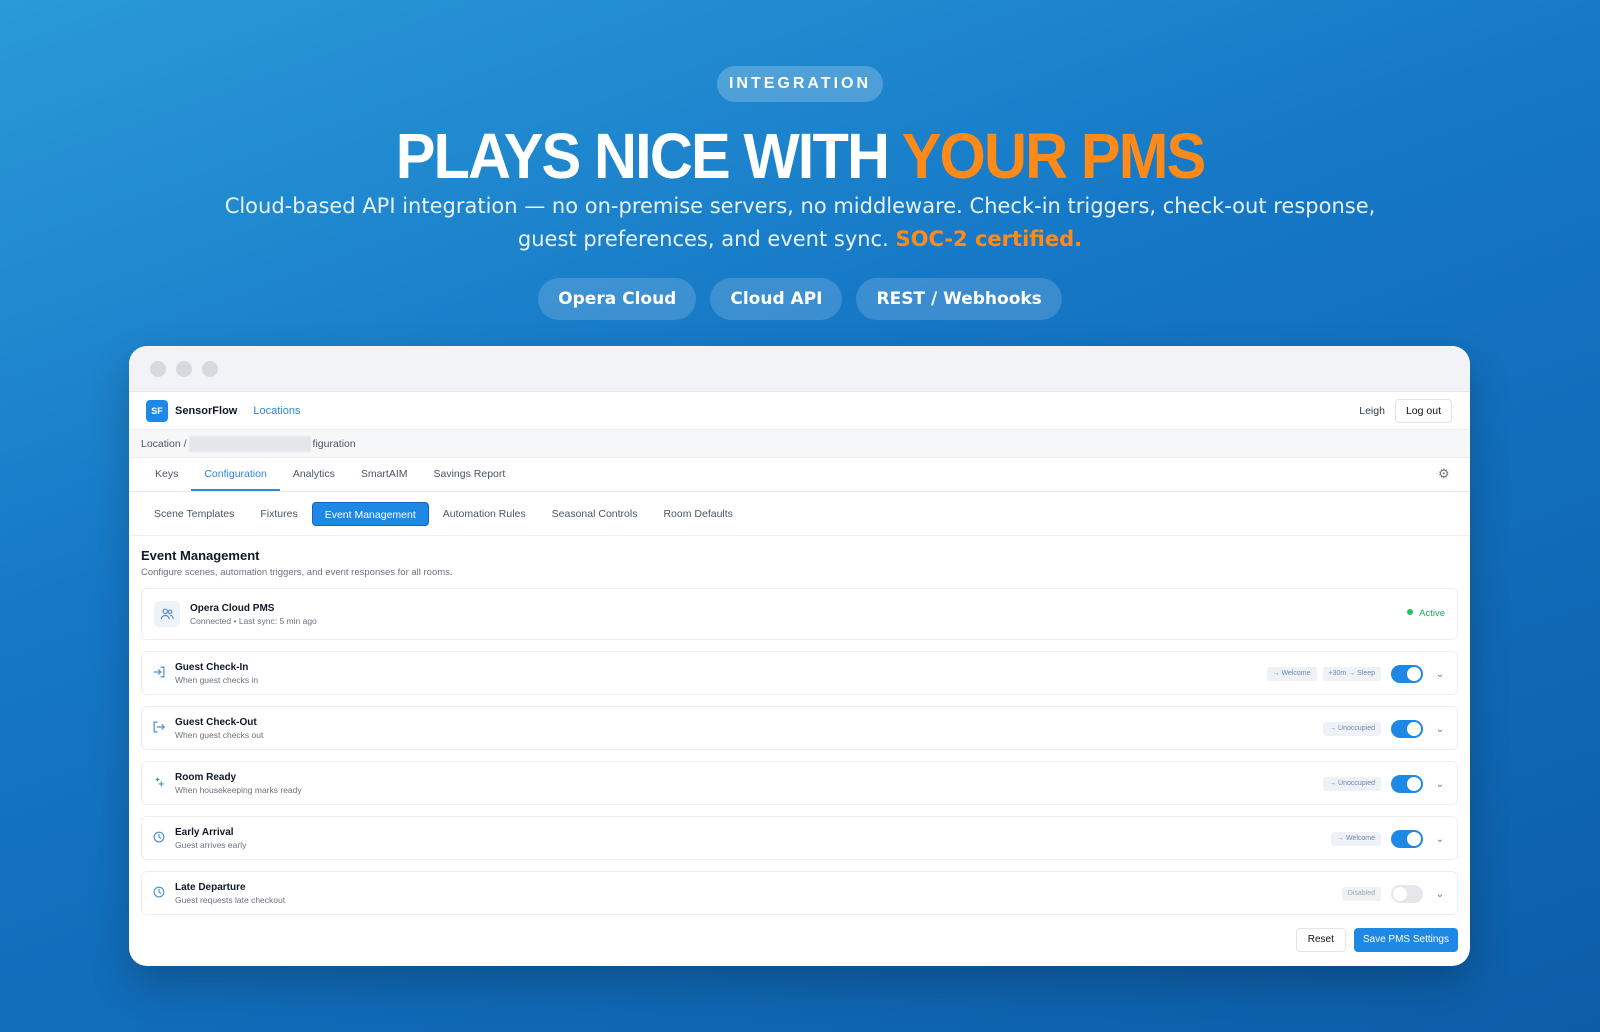 The image size is (1600, 1032). I want to click on section-title: Event Management, so click(200, 555).